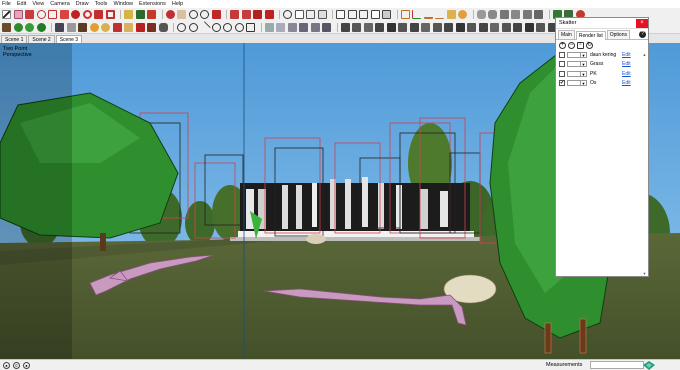  What do you see at coordinates (590, 35) in the screenshot?
I see `tab-render-list: Render list` at bounding box center [590, 35].